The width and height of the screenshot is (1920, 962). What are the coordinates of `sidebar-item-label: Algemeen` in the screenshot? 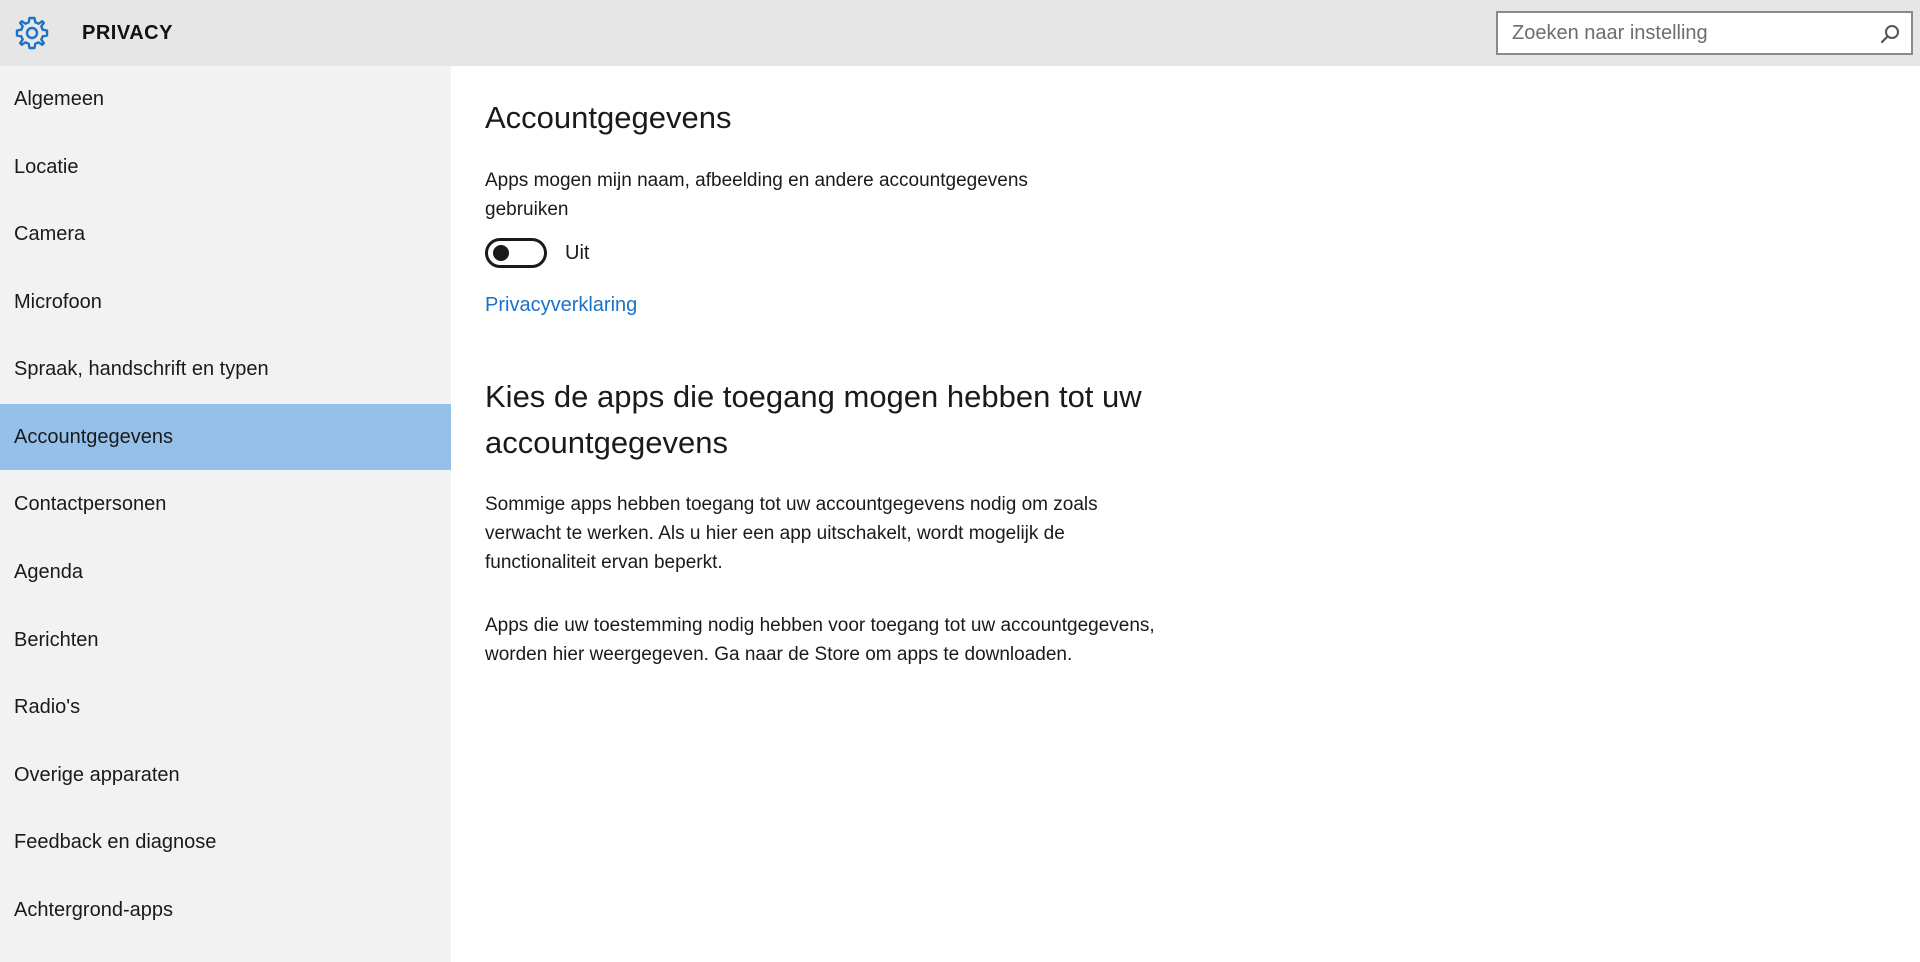 It's located at (59, 98).